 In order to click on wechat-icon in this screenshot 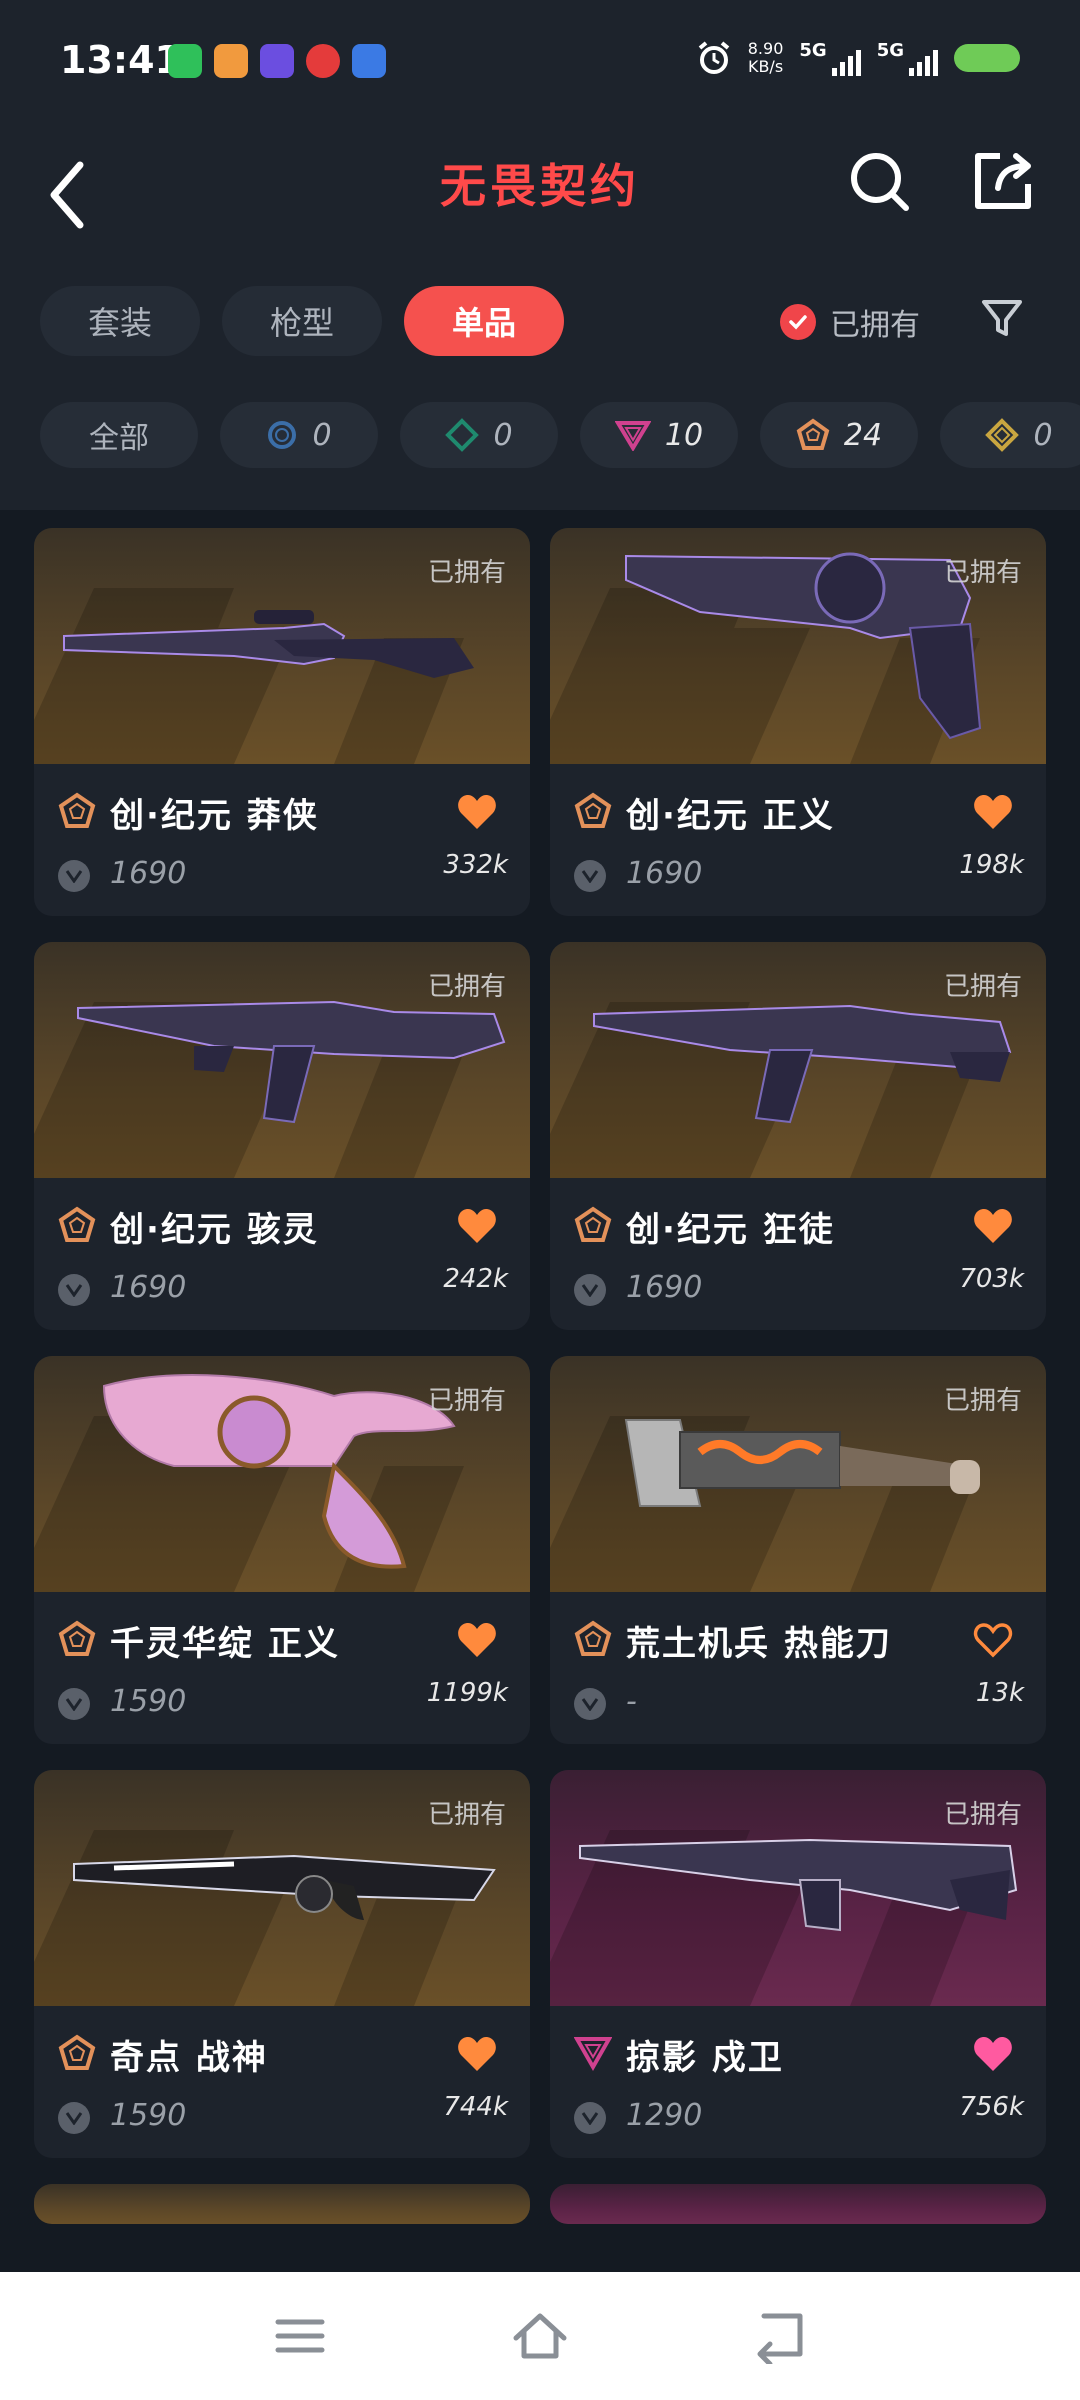, I will do `click(185, 61)`.